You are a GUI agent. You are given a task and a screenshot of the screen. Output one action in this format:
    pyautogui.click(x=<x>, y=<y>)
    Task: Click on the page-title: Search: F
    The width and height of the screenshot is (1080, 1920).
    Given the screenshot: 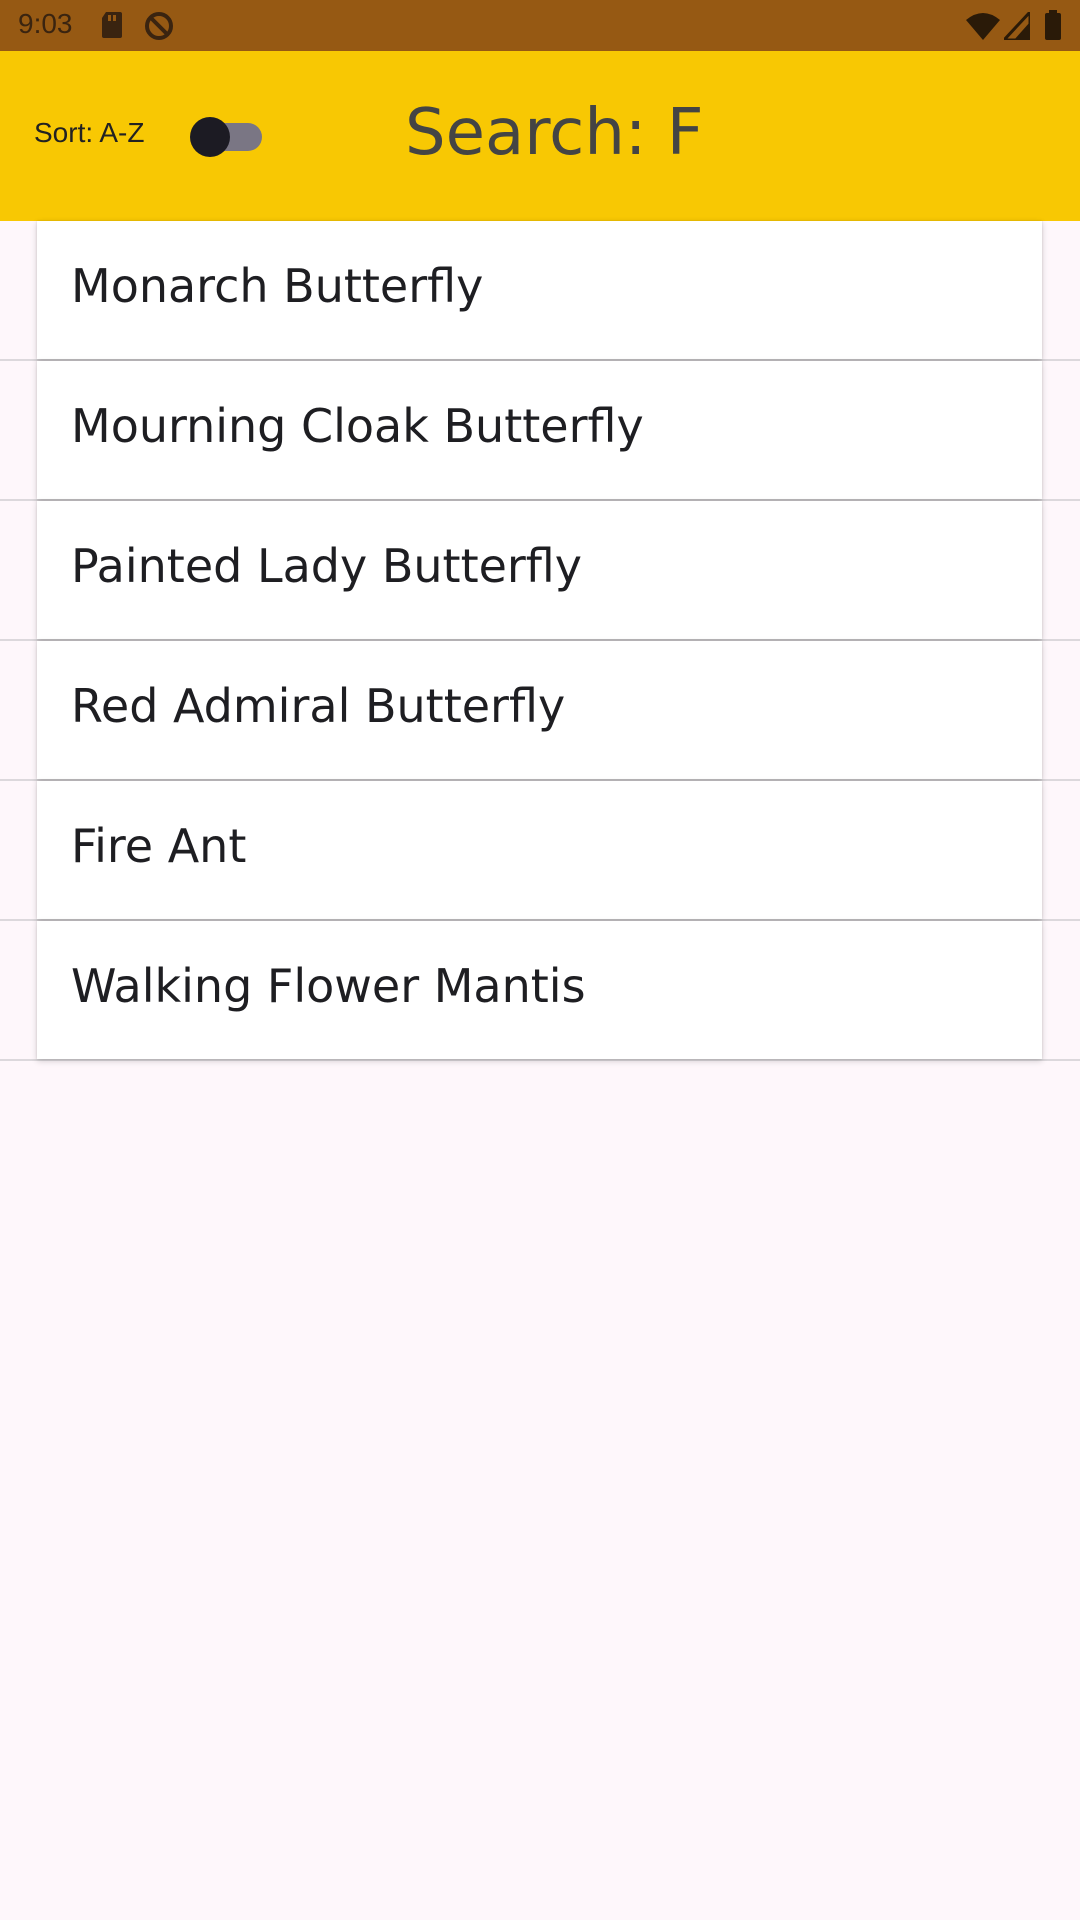 What is the action you would take?
    pyautogui.click(x=554, y=133)
    